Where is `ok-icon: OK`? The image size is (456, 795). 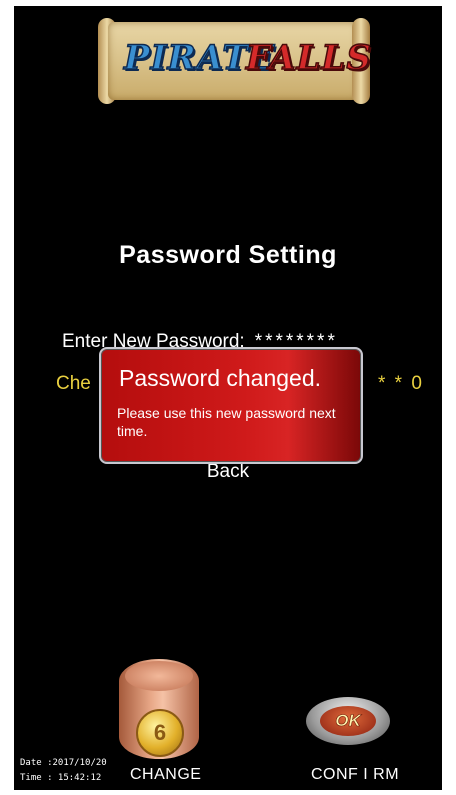
ok-icon: OK is located at coordinates (348, 721).